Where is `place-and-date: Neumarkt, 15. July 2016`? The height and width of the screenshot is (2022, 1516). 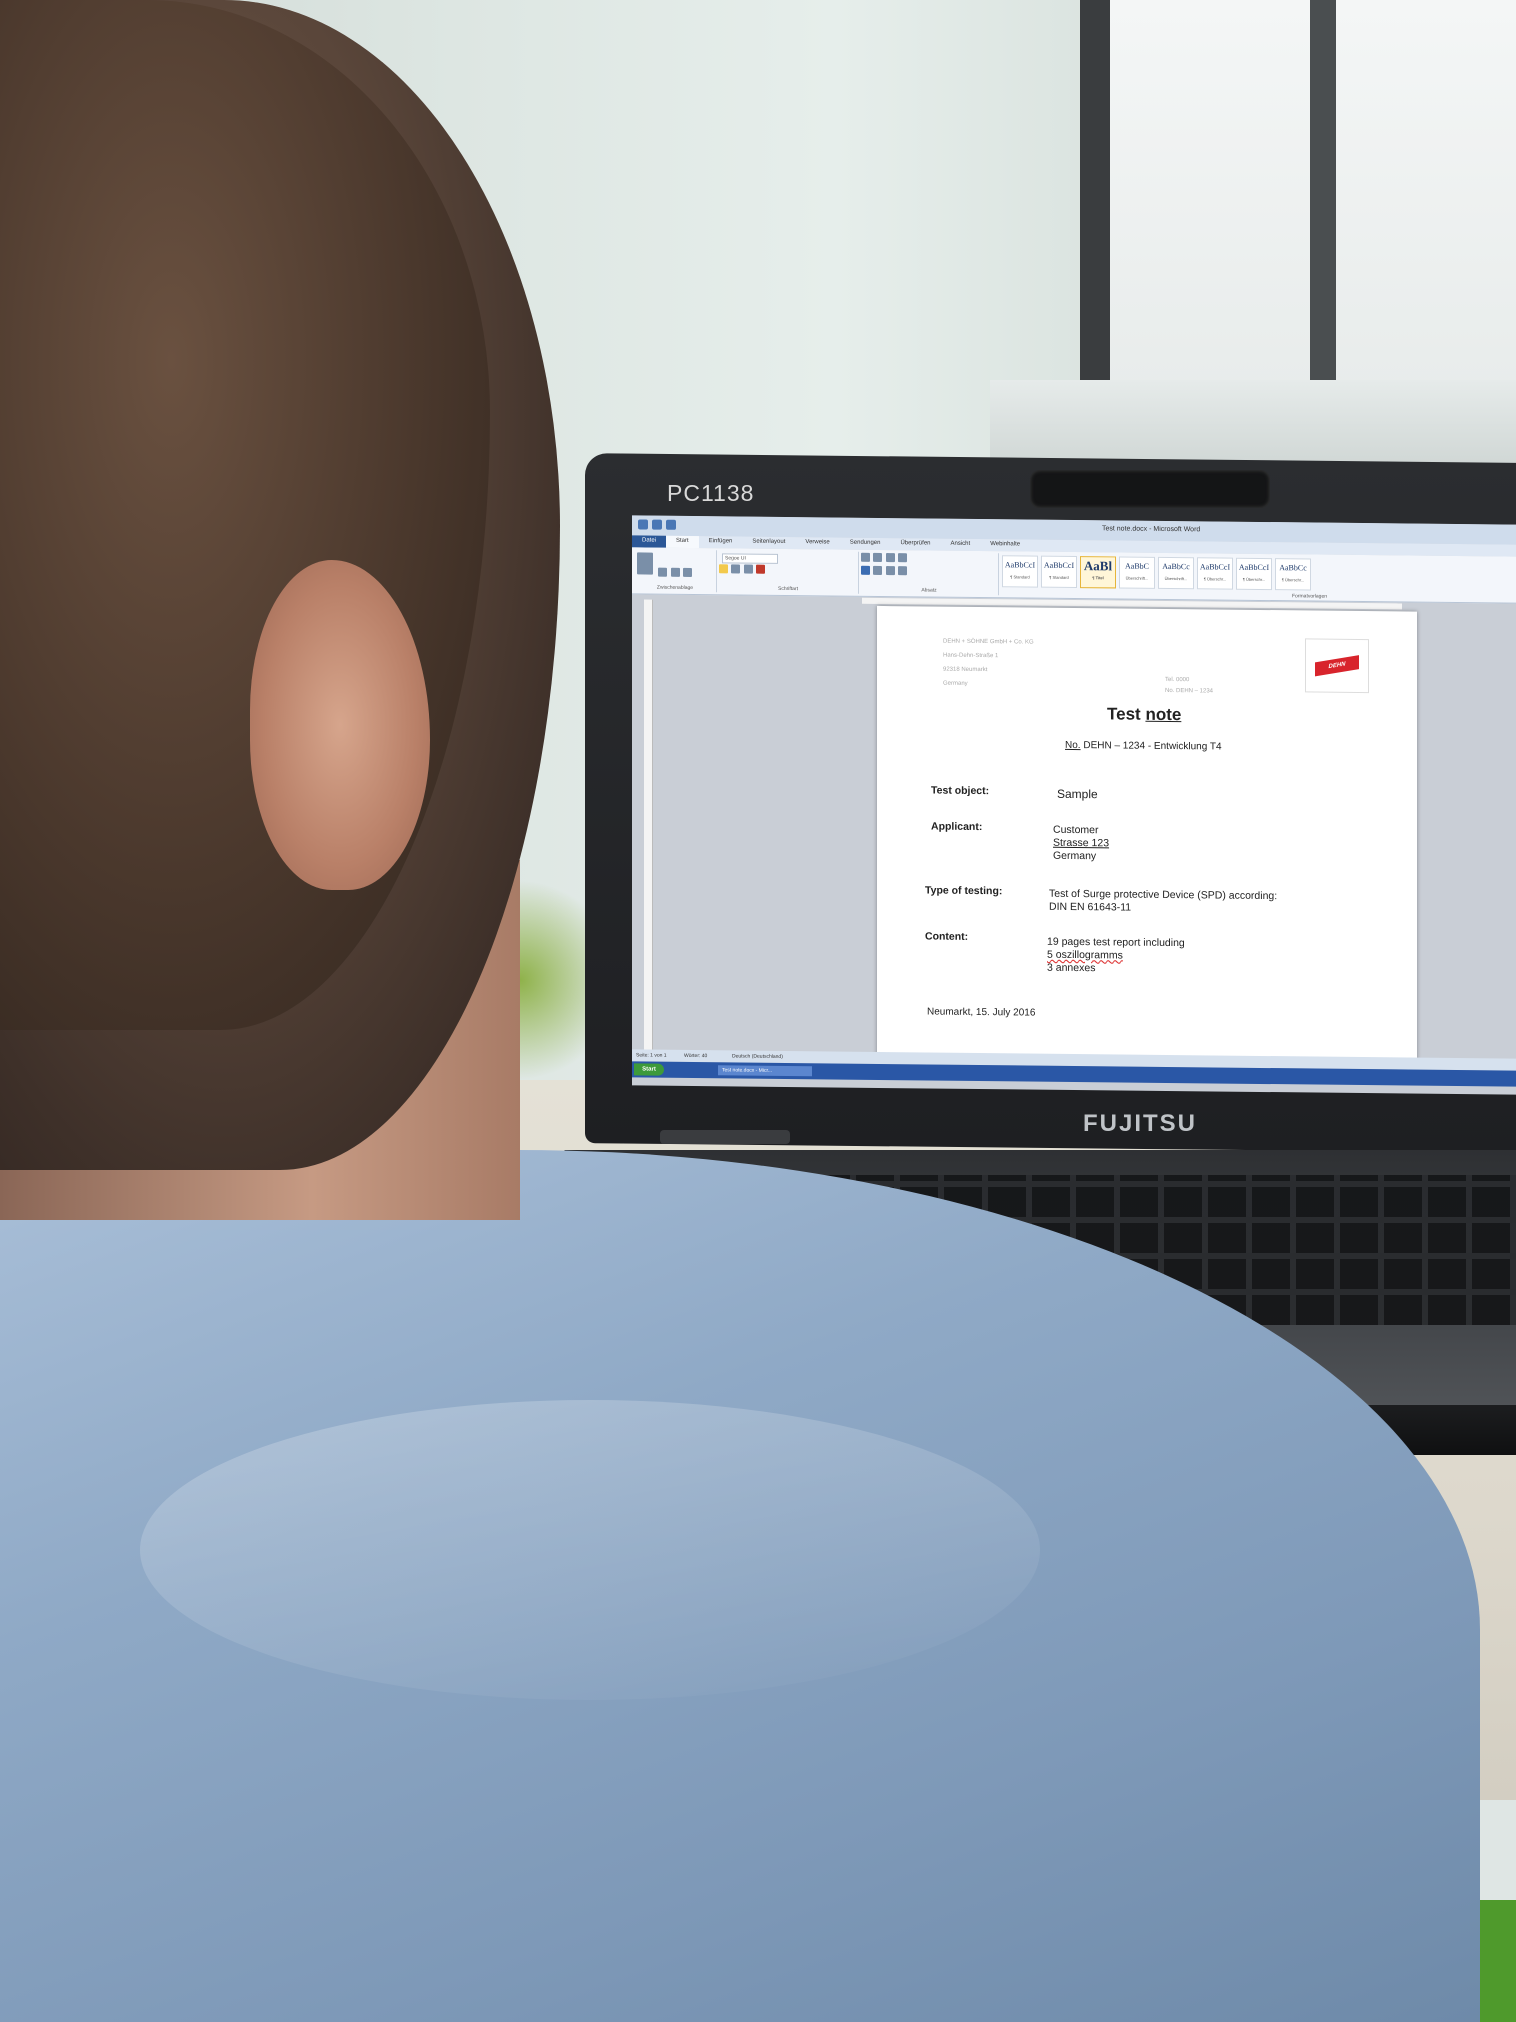
place-and-date: Neumarkt, 15. July 2016 is located at coordinates (981, 1012).